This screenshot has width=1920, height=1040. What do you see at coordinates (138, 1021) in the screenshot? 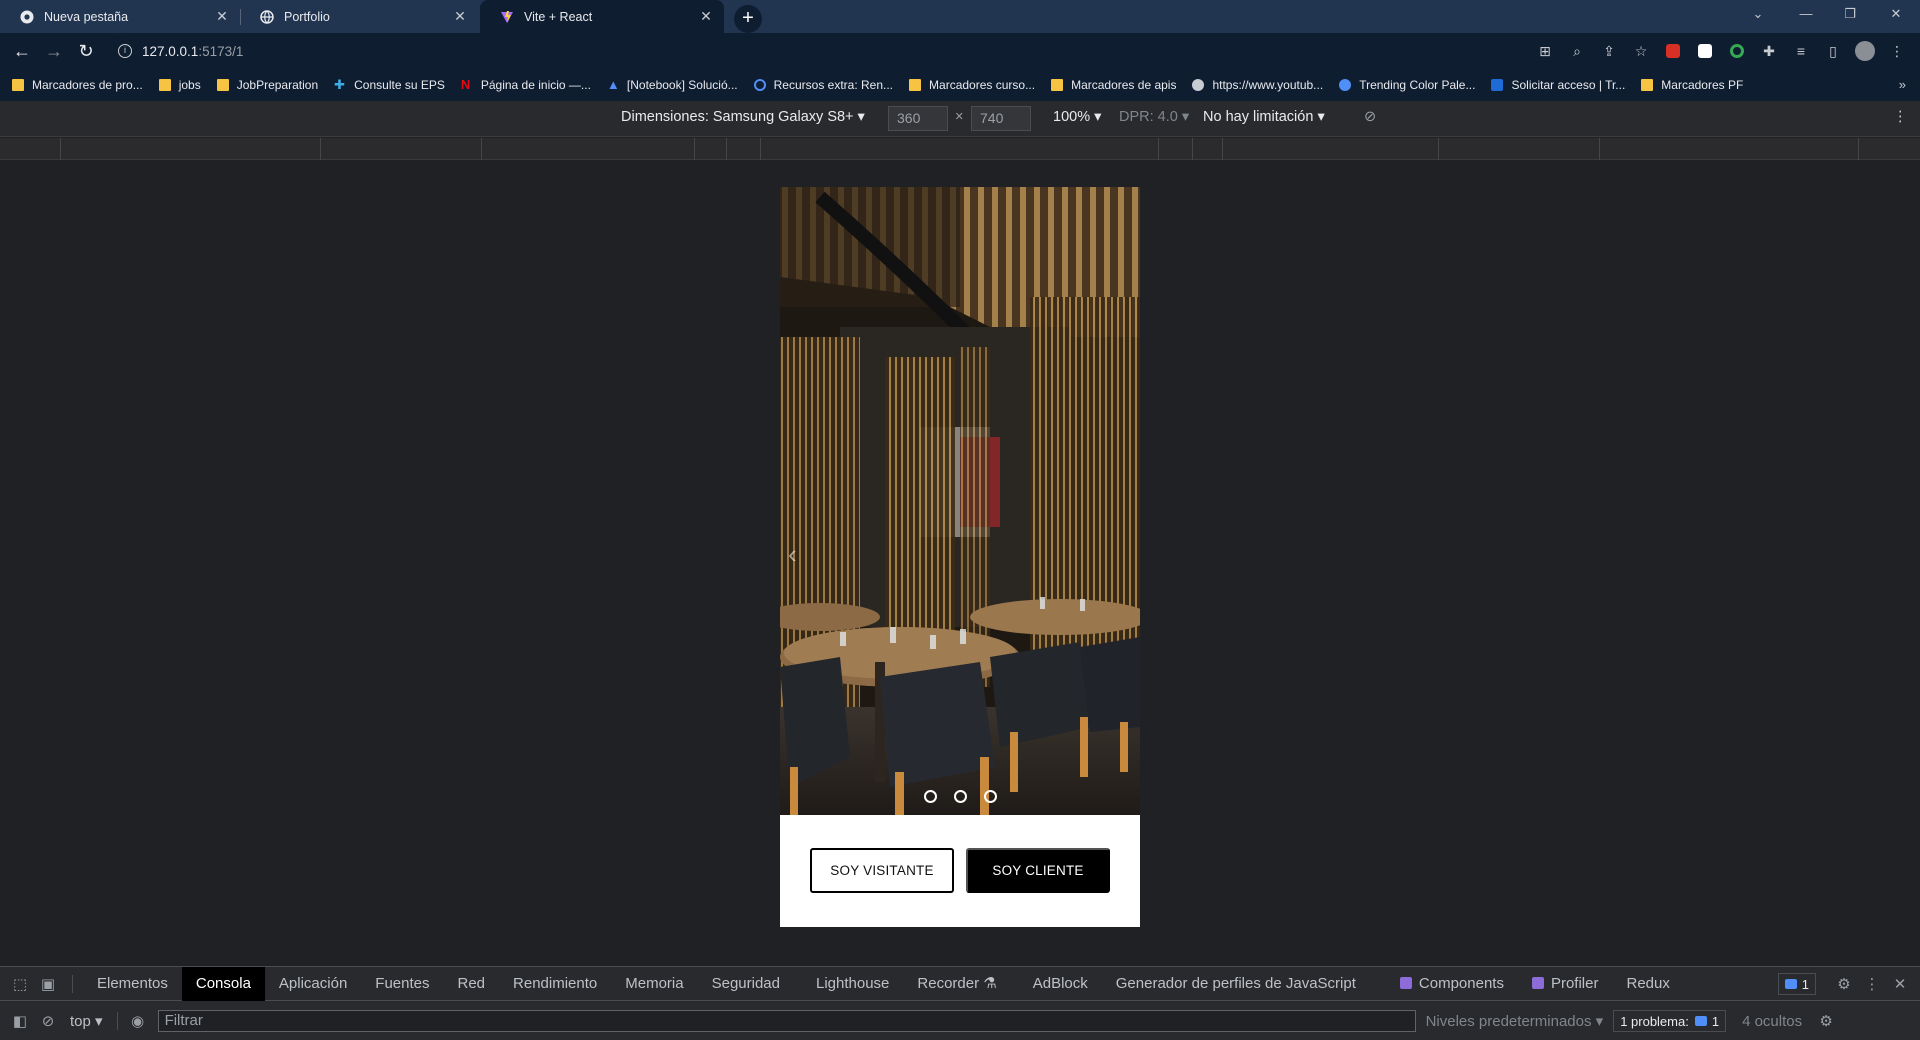
I see `live-expression-eye-icon: ◉` at bounding box center [138, 1021].